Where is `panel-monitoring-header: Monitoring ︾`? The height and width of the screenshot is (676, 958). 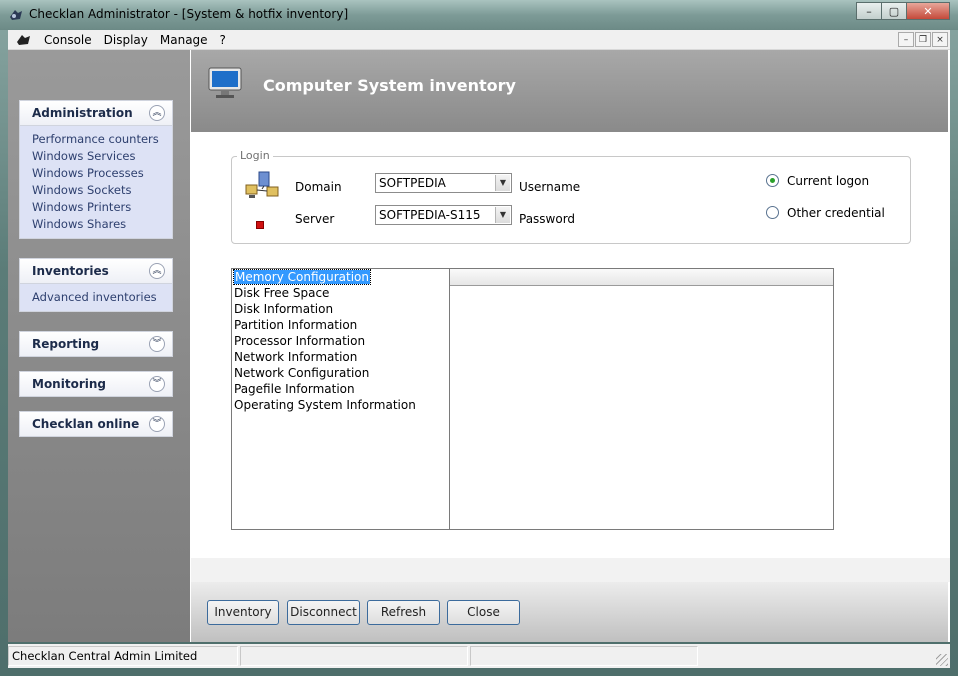
panel-monitoring-header: Monitoring ︾ is located at coordinates (96, 384).